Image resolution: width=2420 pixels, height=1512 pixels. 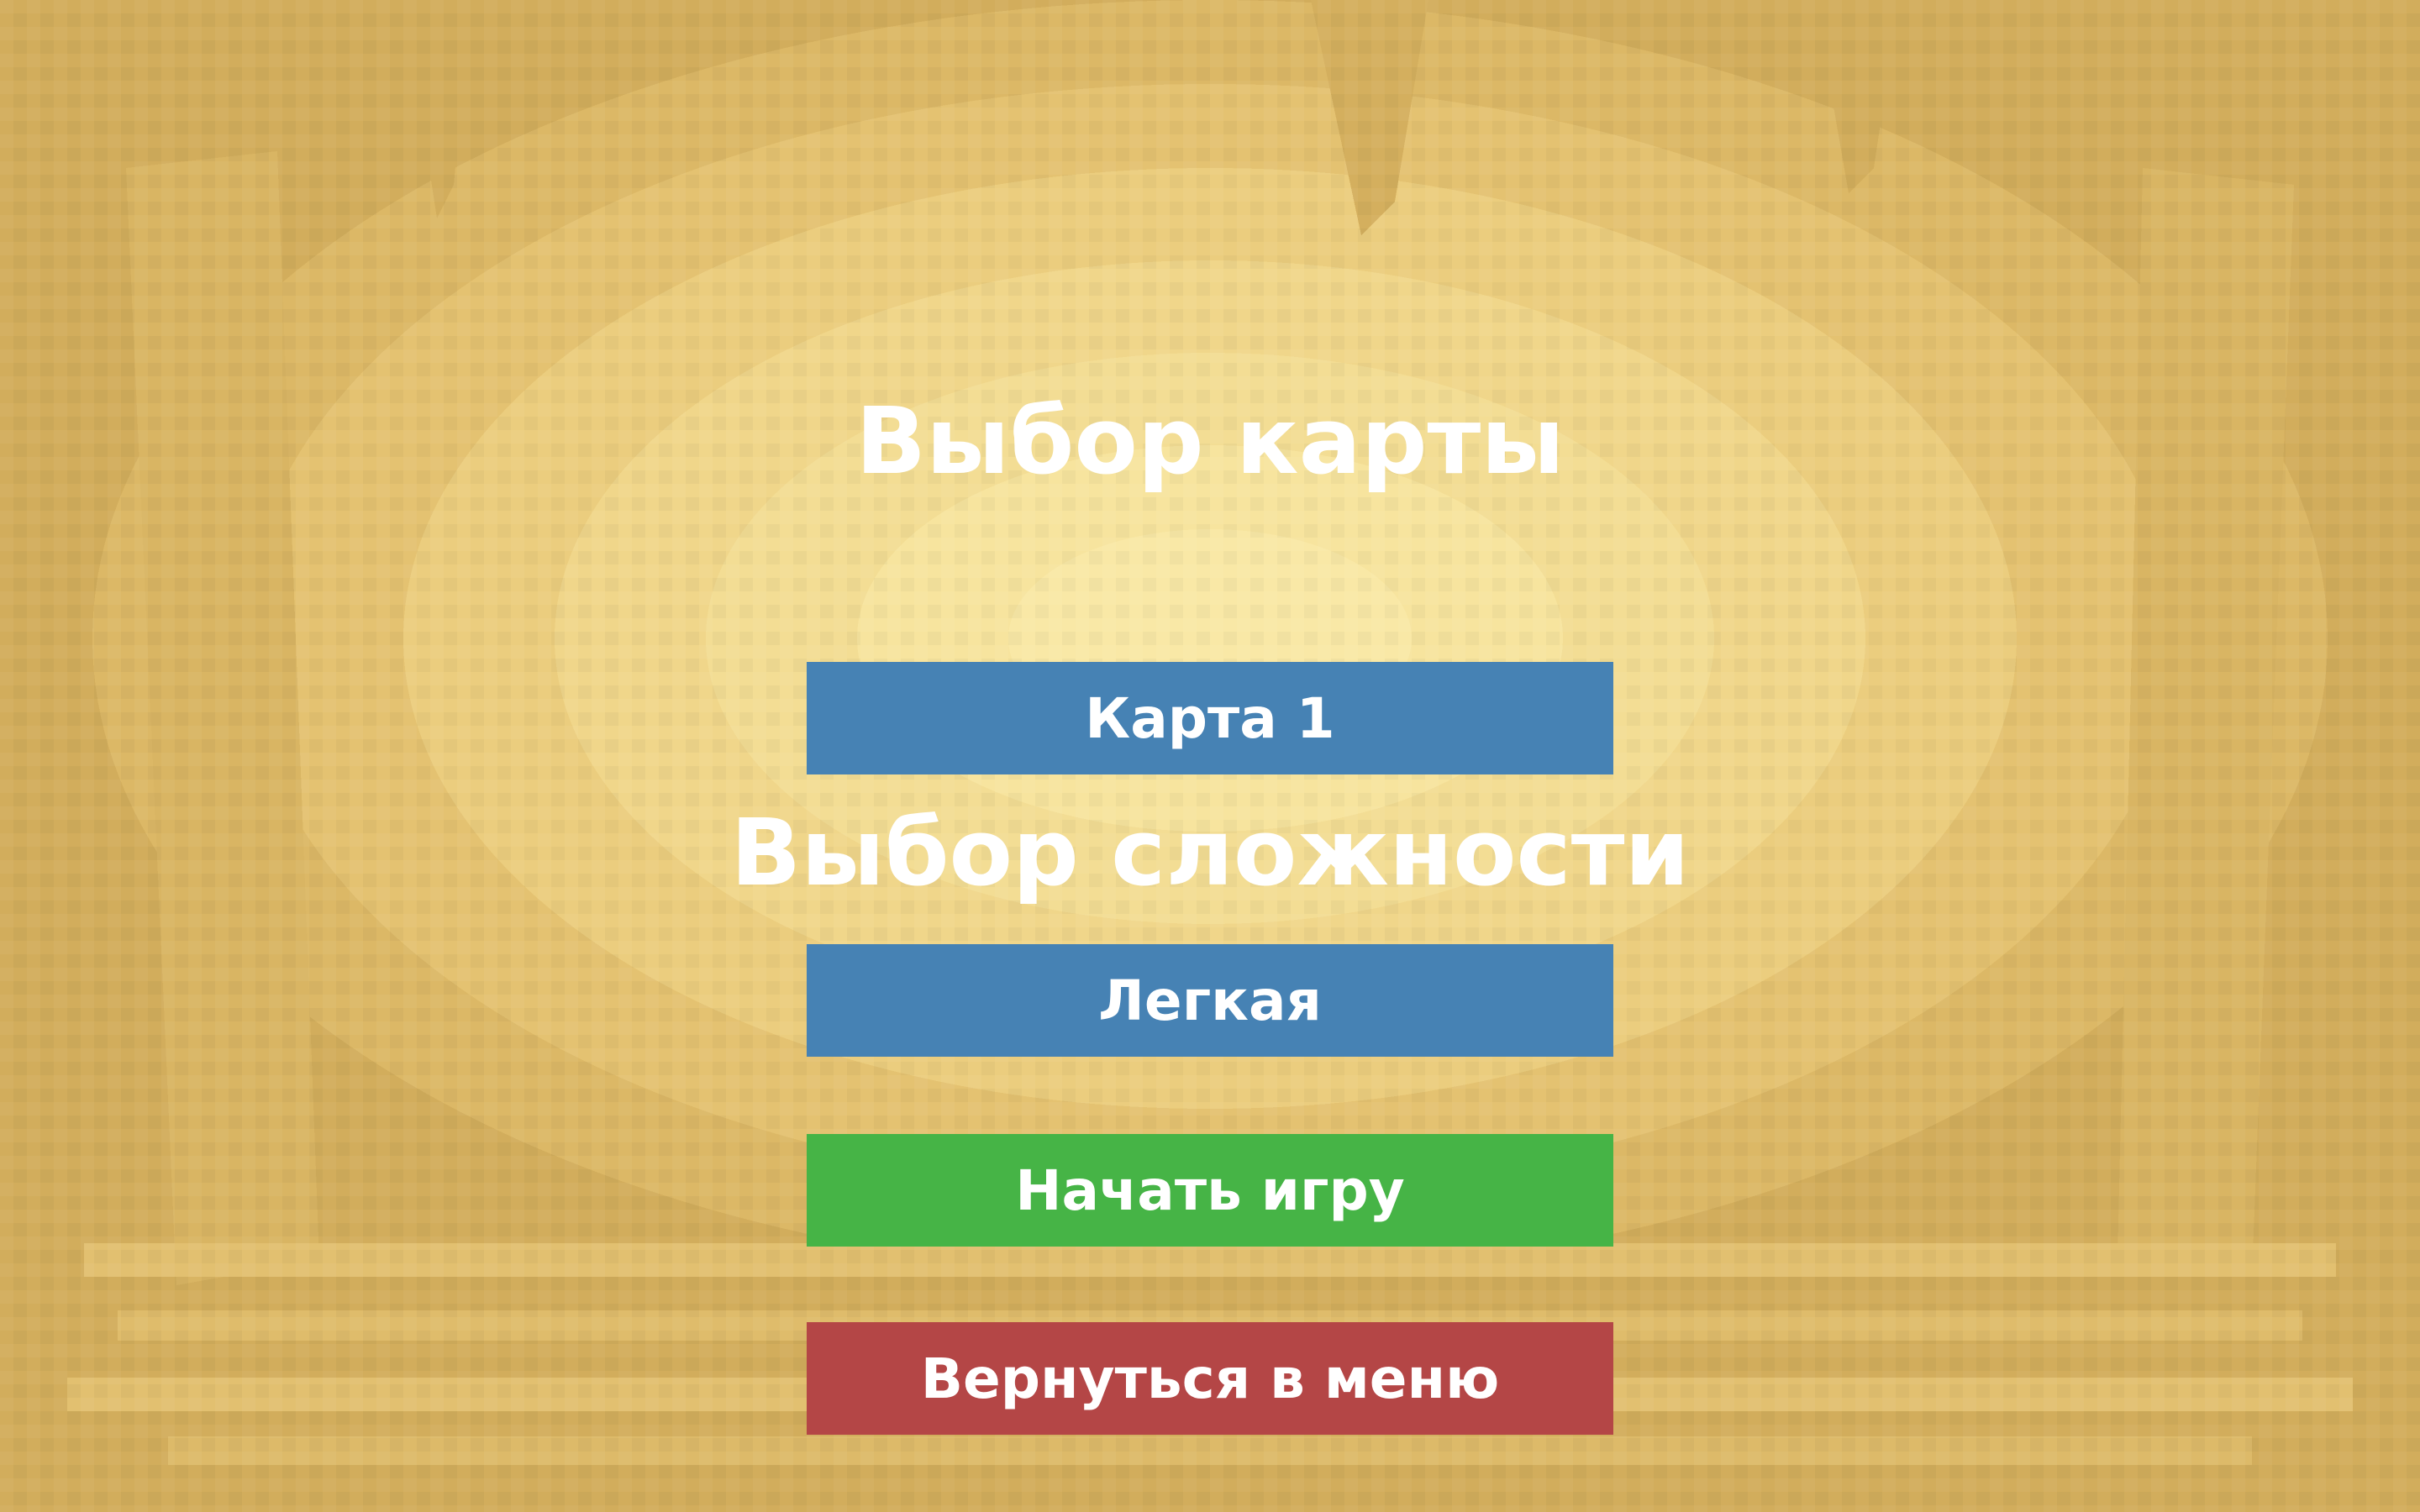 What do you see at coordinates (1210, 1000) in the screenshot?
I see `difficulty-select-button: Легкая` at bounding box center [1210, 1000].